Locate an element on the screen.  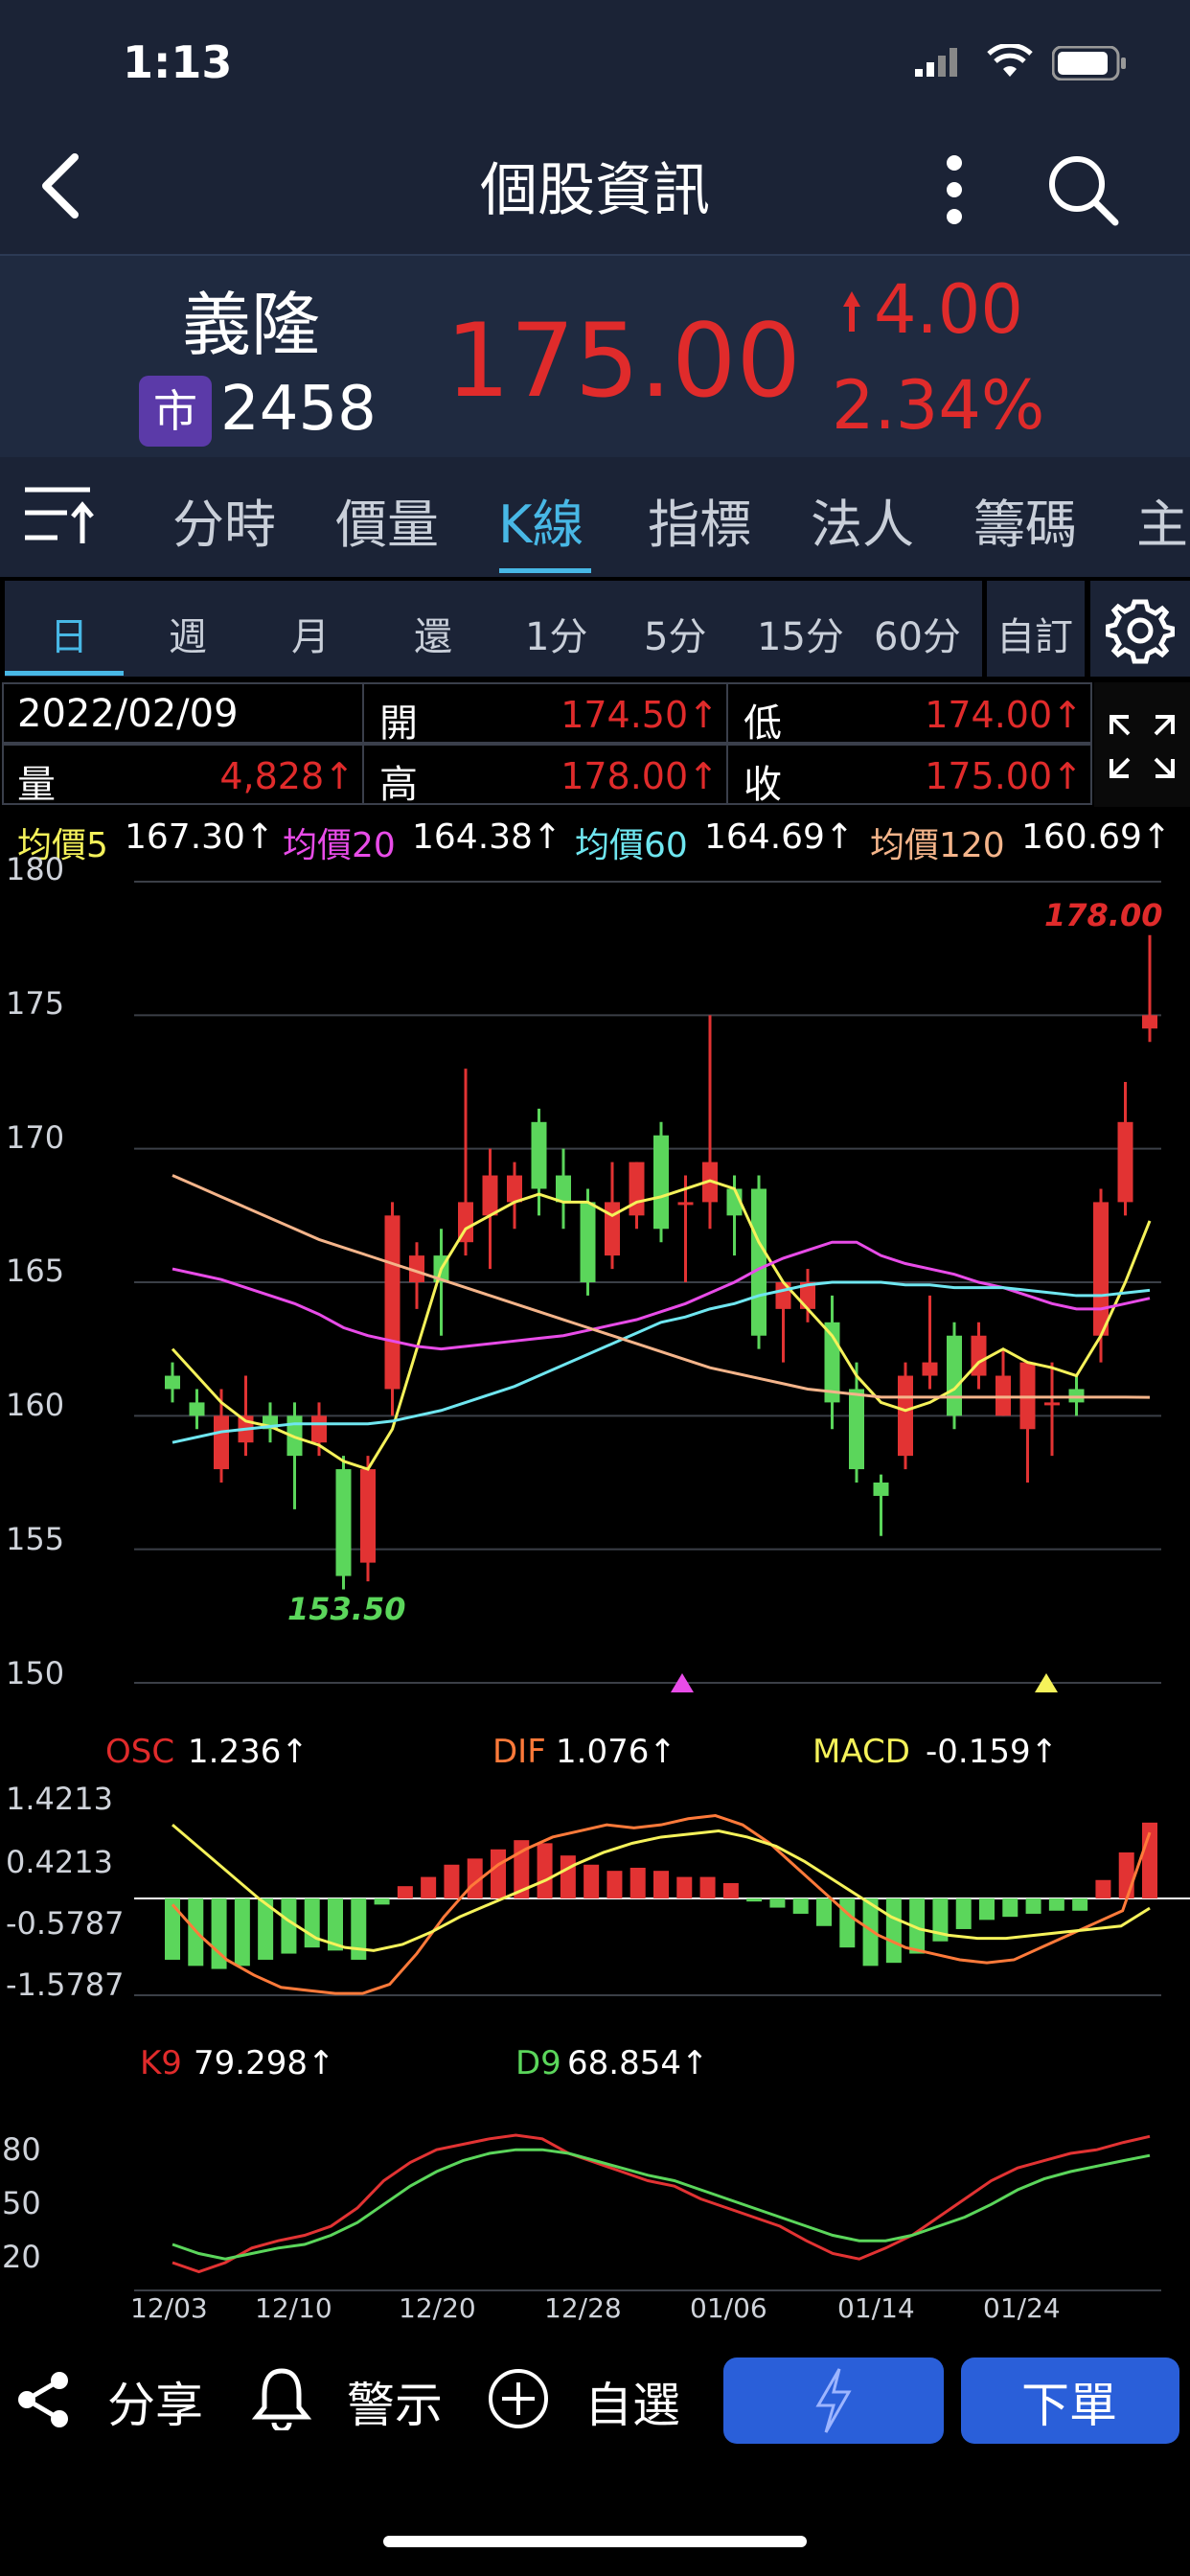
macd-y-tick: -0.5787 is located at coordinates (66, 1924).